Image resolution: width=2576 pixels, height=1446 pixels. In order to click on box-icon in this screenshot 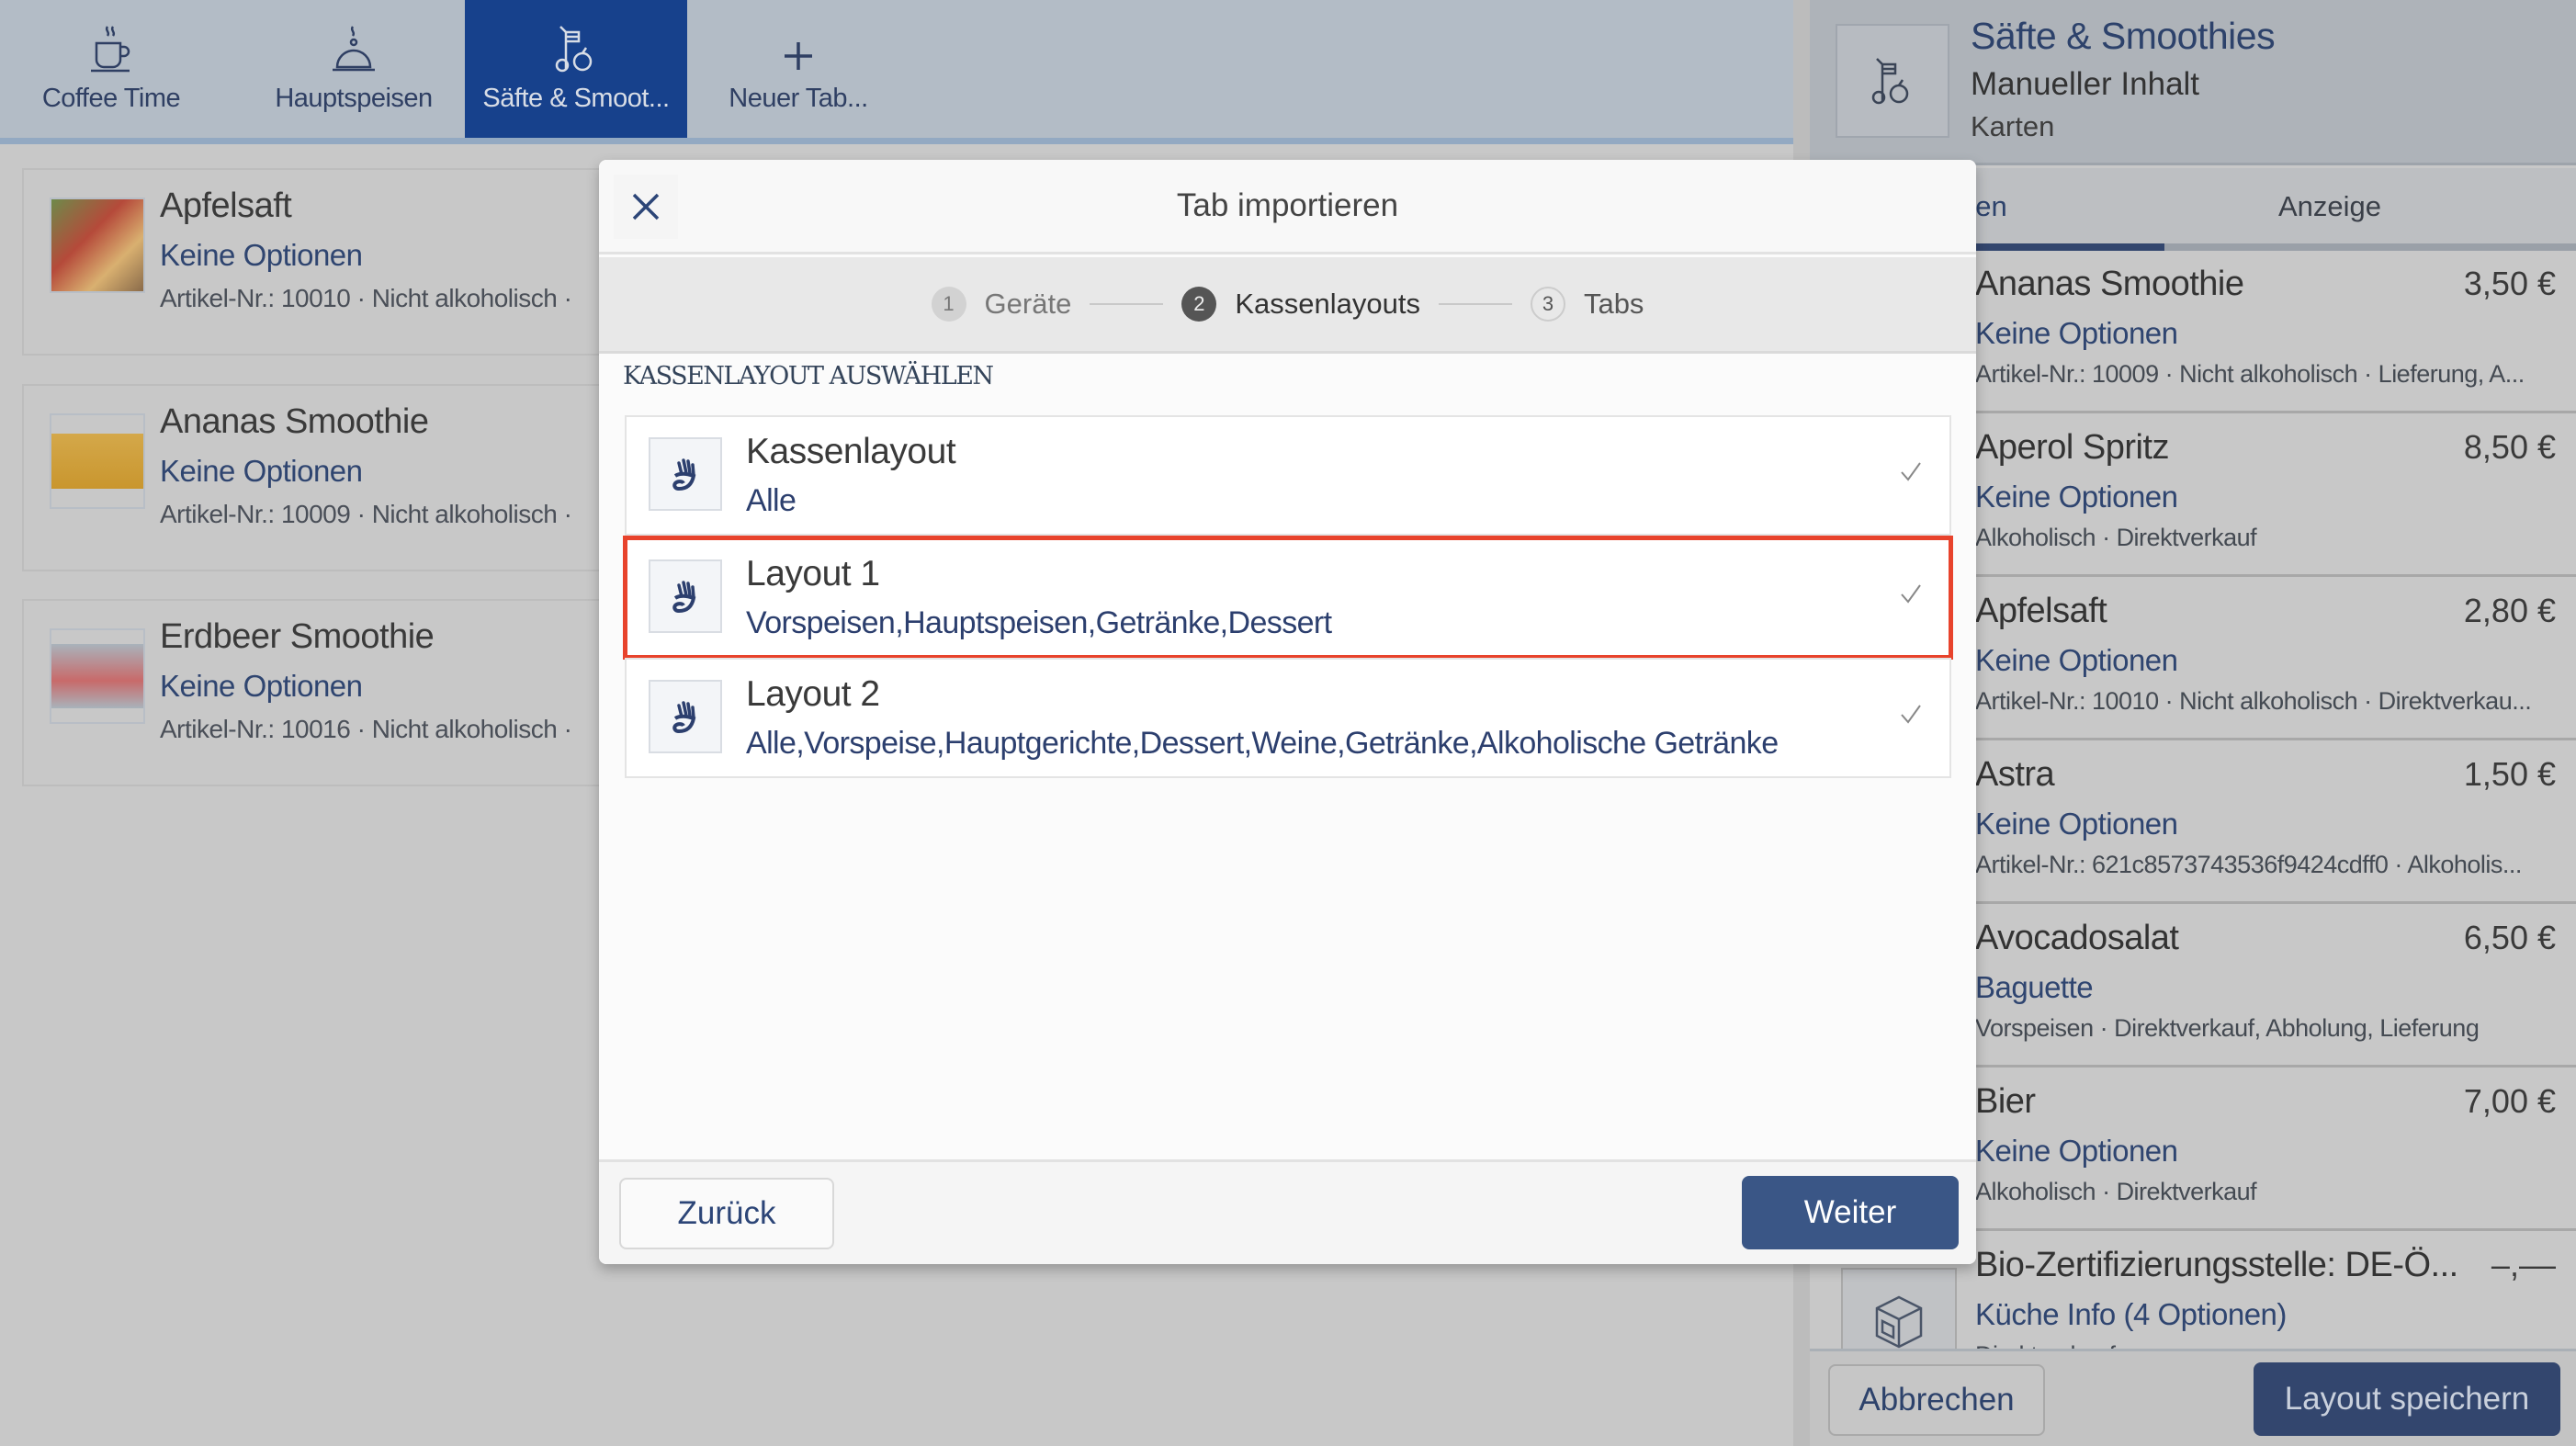, I will do `click(1899, 1322)`.